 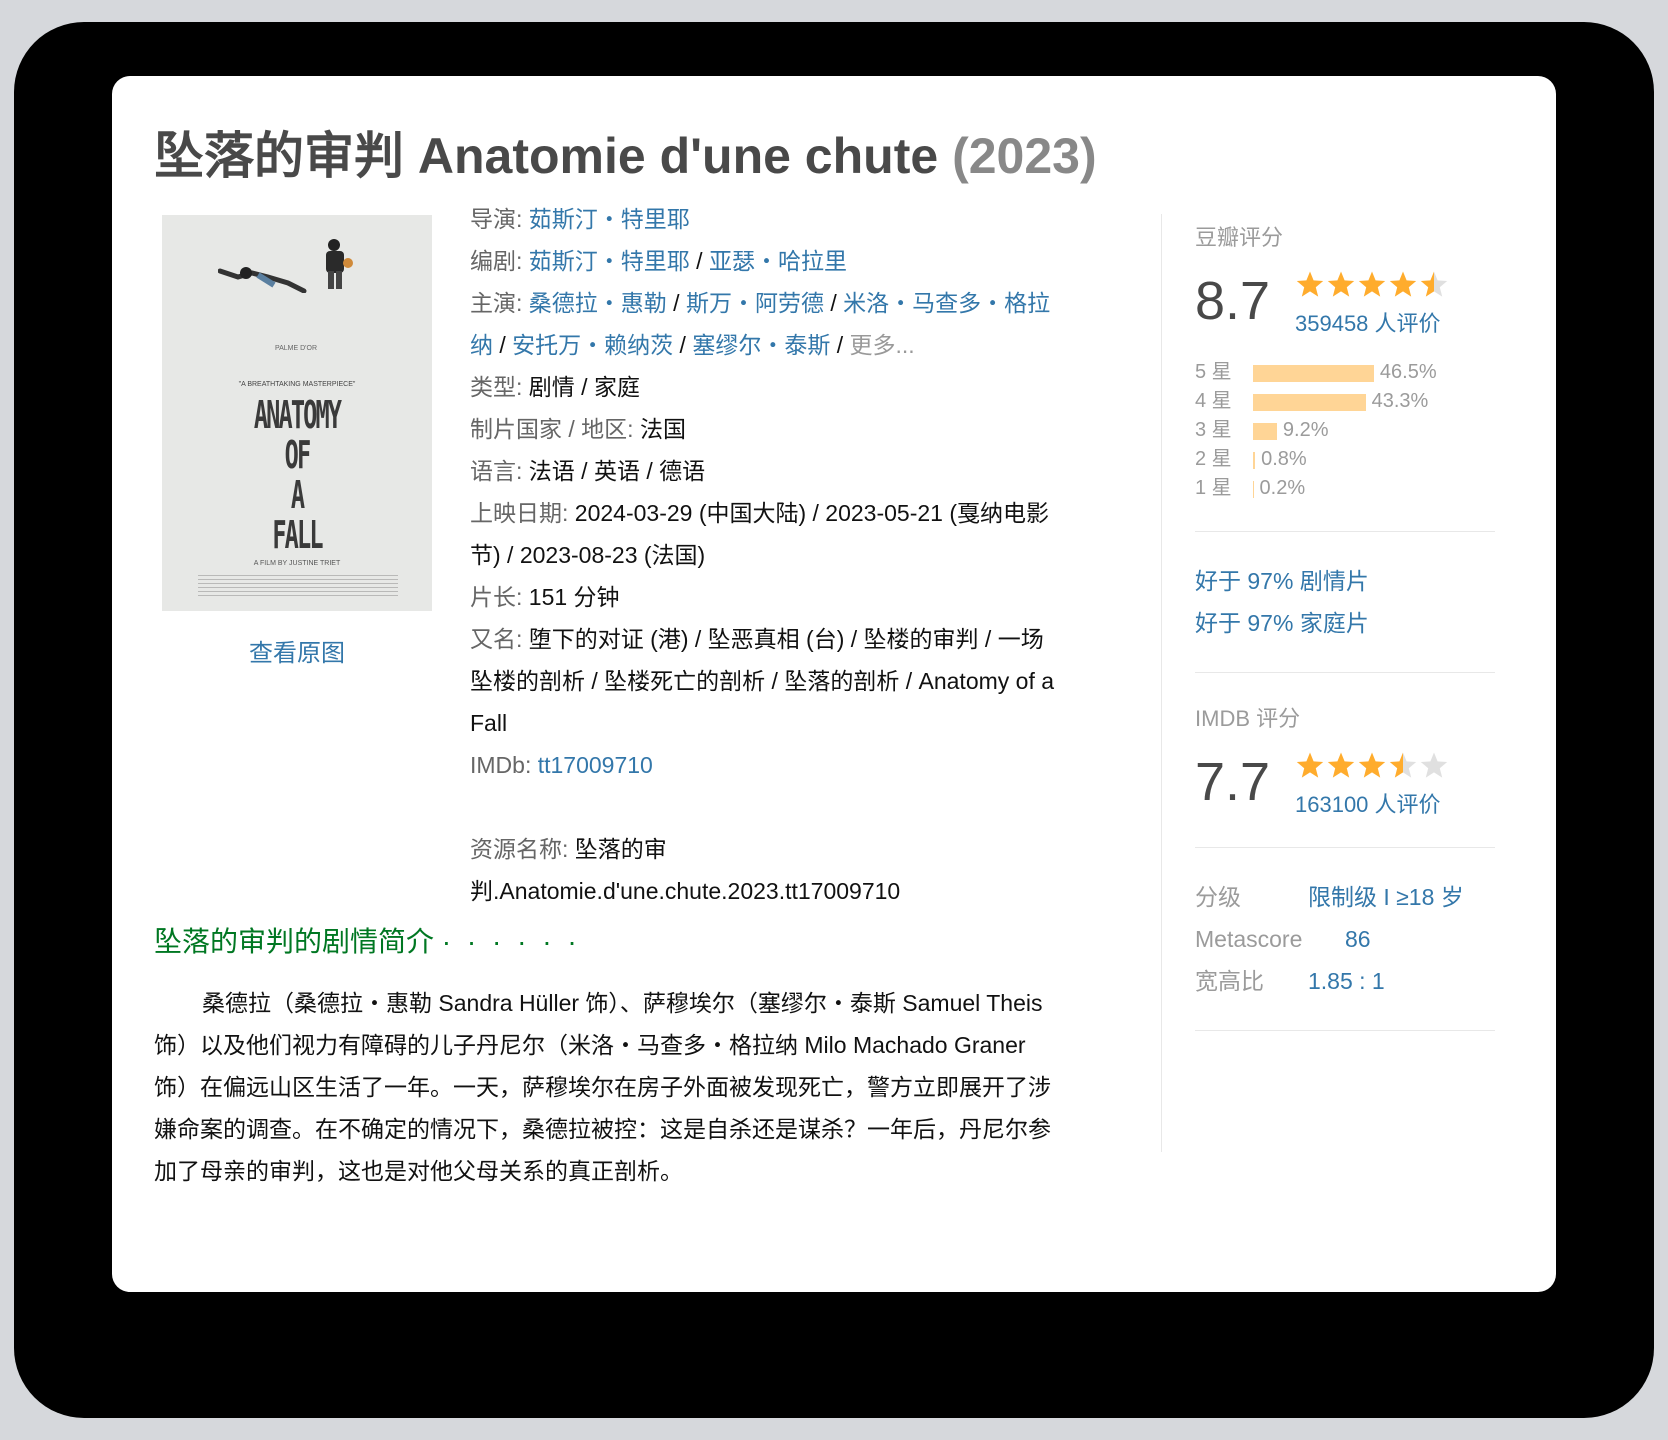 What do you see at coordinates (1331, 581) in the screenshot?
I see `better-than-genre: 剧情片` at bounding box center [1331, 581].